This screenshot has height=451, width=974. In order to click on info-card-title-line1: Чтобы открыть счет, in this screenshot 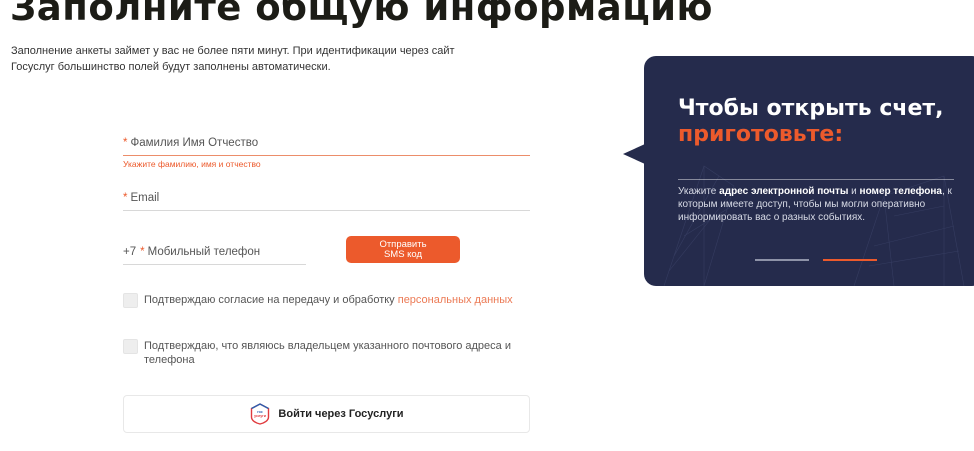, I will do `click(811, 108)`.